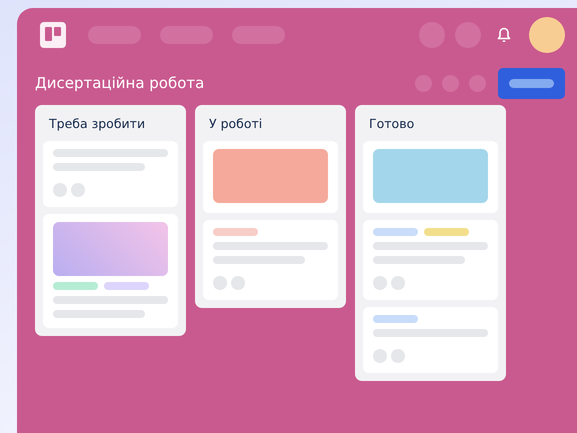 This screenshot has width=577, height=433. What do you see at coordinates (531, 83) in the screenshot?
I see `share-button` at bounding box center [531, 83].